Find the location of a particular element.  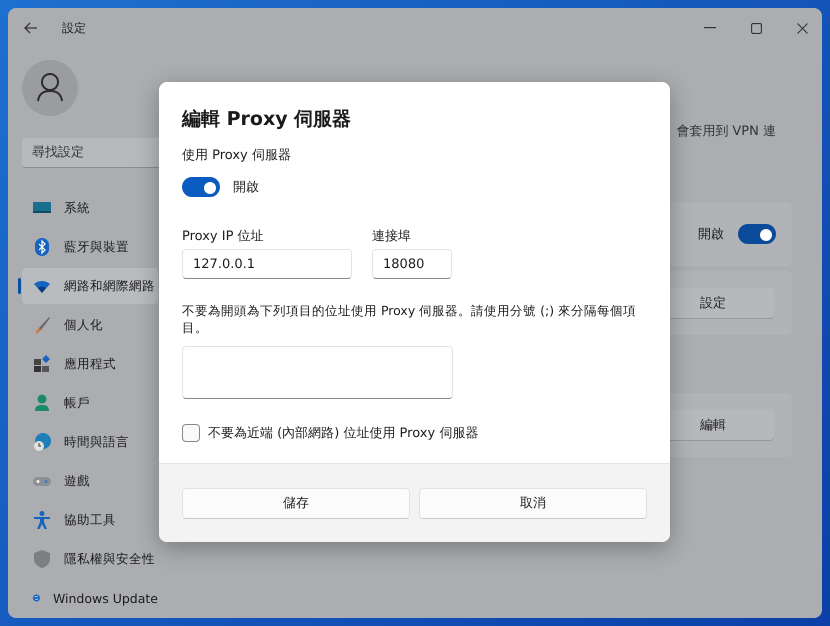

sidebar-item: 協助工具 is located at coordinates (90, 520).